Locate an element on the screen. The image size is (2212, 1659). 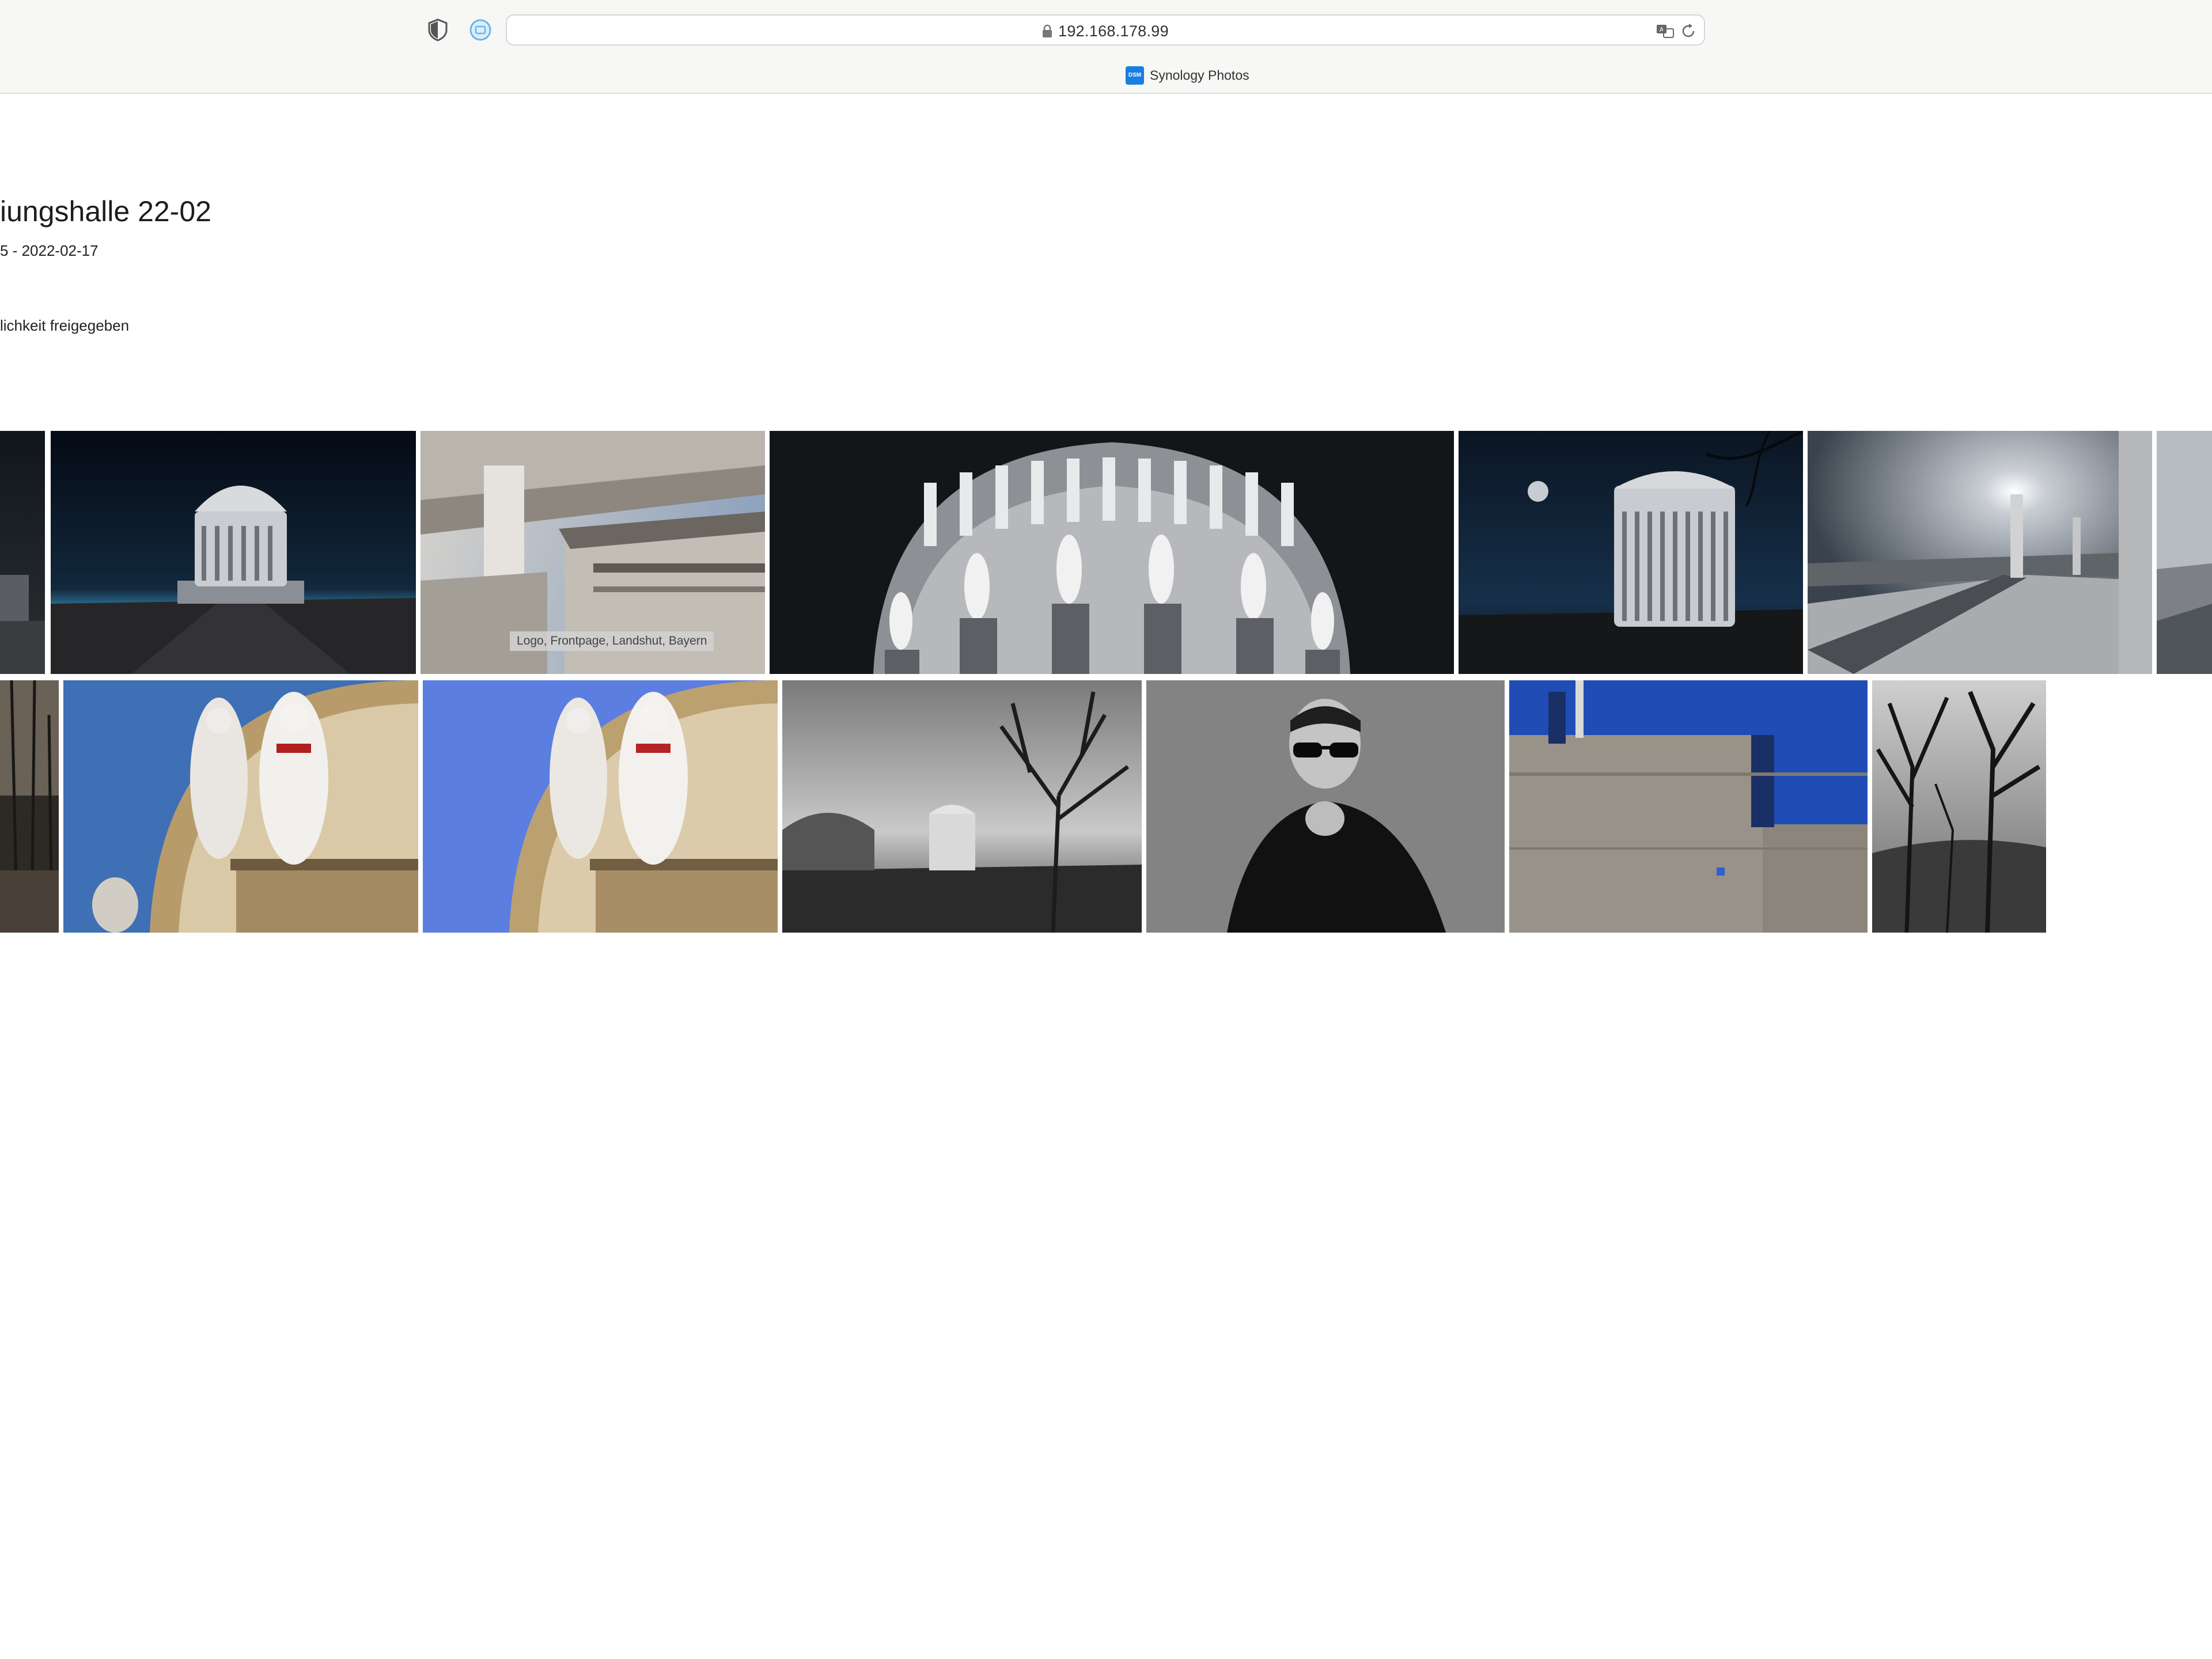
address-bar: 192.168.178.99 A is located at coordinates (1105, 30).